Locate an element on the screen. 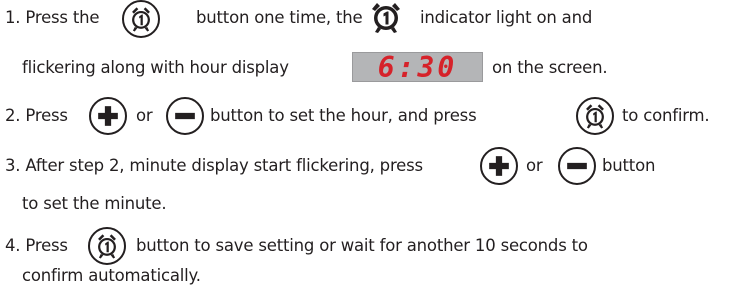  step-3-text: button is located at coordinates (629, 165).